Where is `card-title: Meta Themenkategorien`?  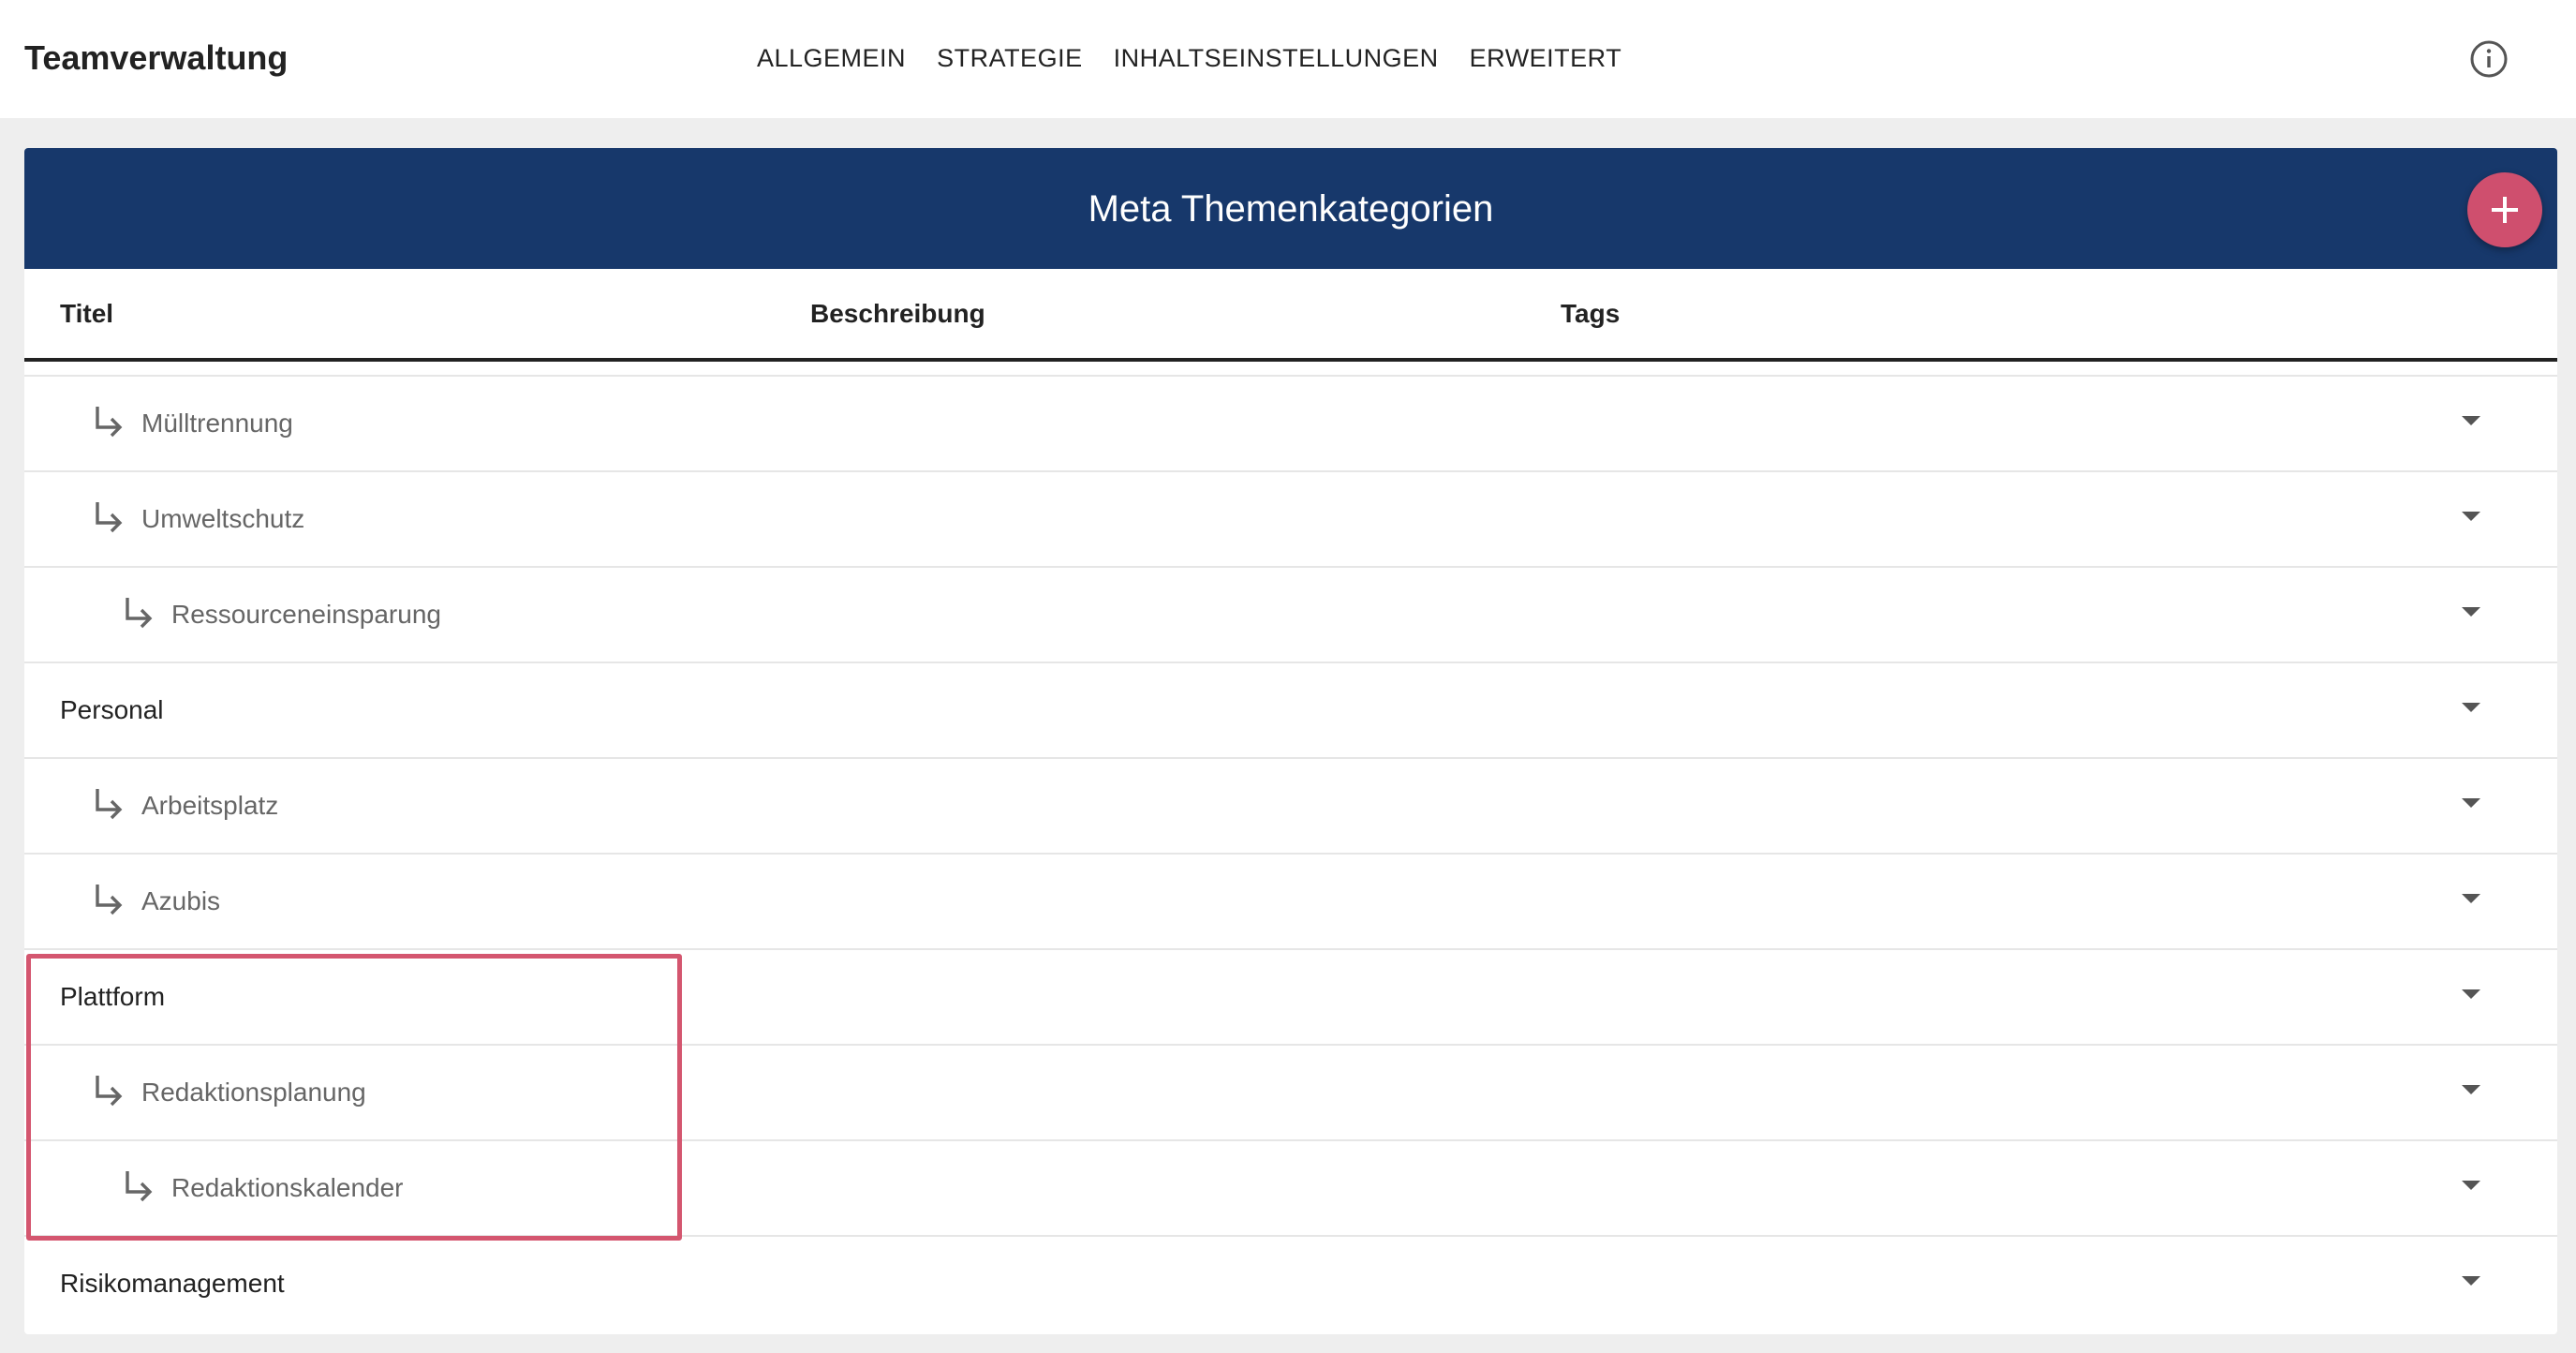
card-title: Meta Themenkategorien is located at coordinates (1291, 209).